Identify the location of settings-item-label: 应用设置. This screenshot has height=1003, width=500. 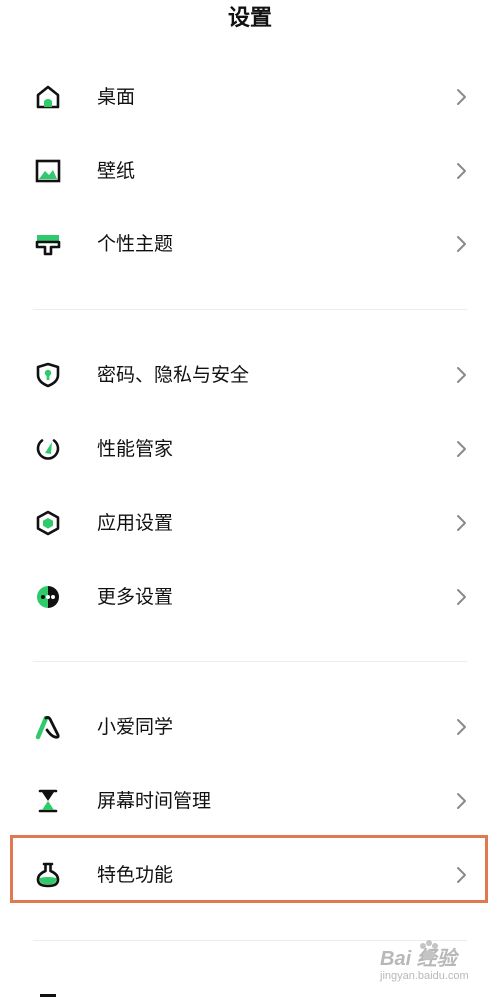
(135, 523).